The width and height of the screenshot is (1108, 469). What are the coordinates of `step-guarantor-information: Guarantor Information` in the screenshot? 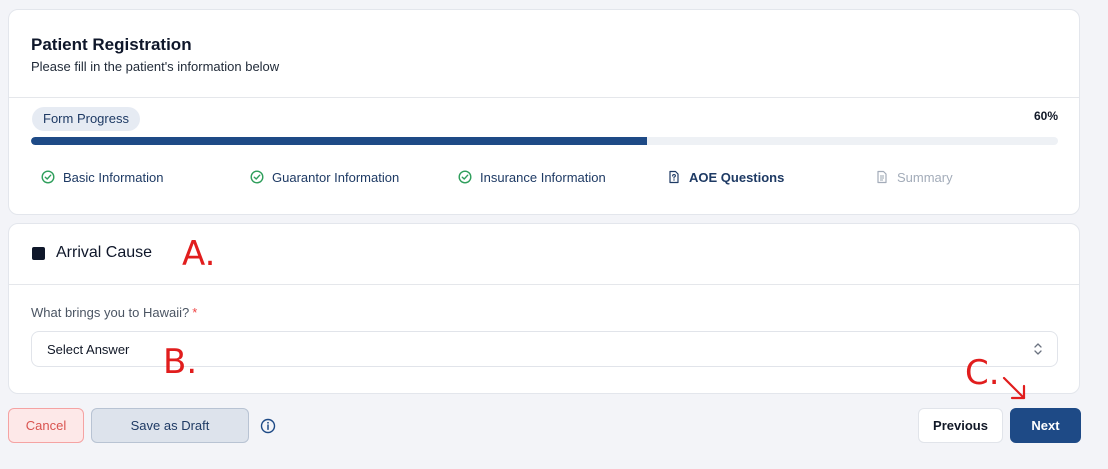 It's located at (324, 177).